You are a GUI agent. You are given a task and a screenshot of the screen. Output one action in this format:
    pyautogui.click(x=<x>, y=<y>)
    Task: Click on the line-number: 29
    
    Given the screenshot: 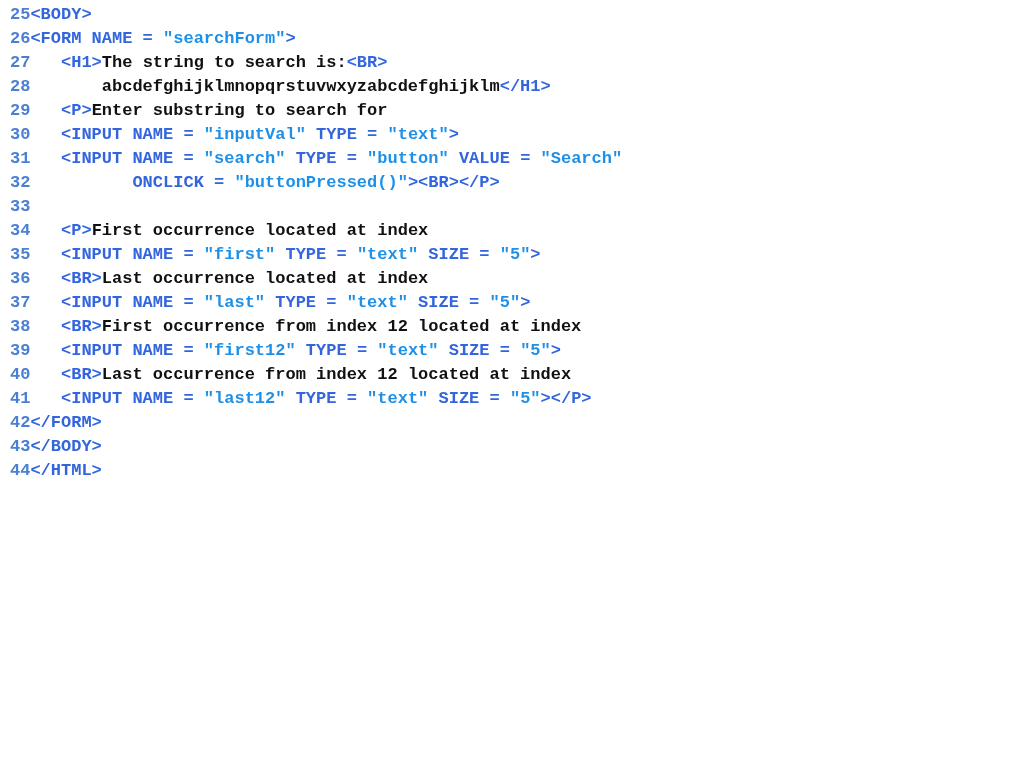 What is the action you would take?
    pyautogui.click(x=20, y=111)
    